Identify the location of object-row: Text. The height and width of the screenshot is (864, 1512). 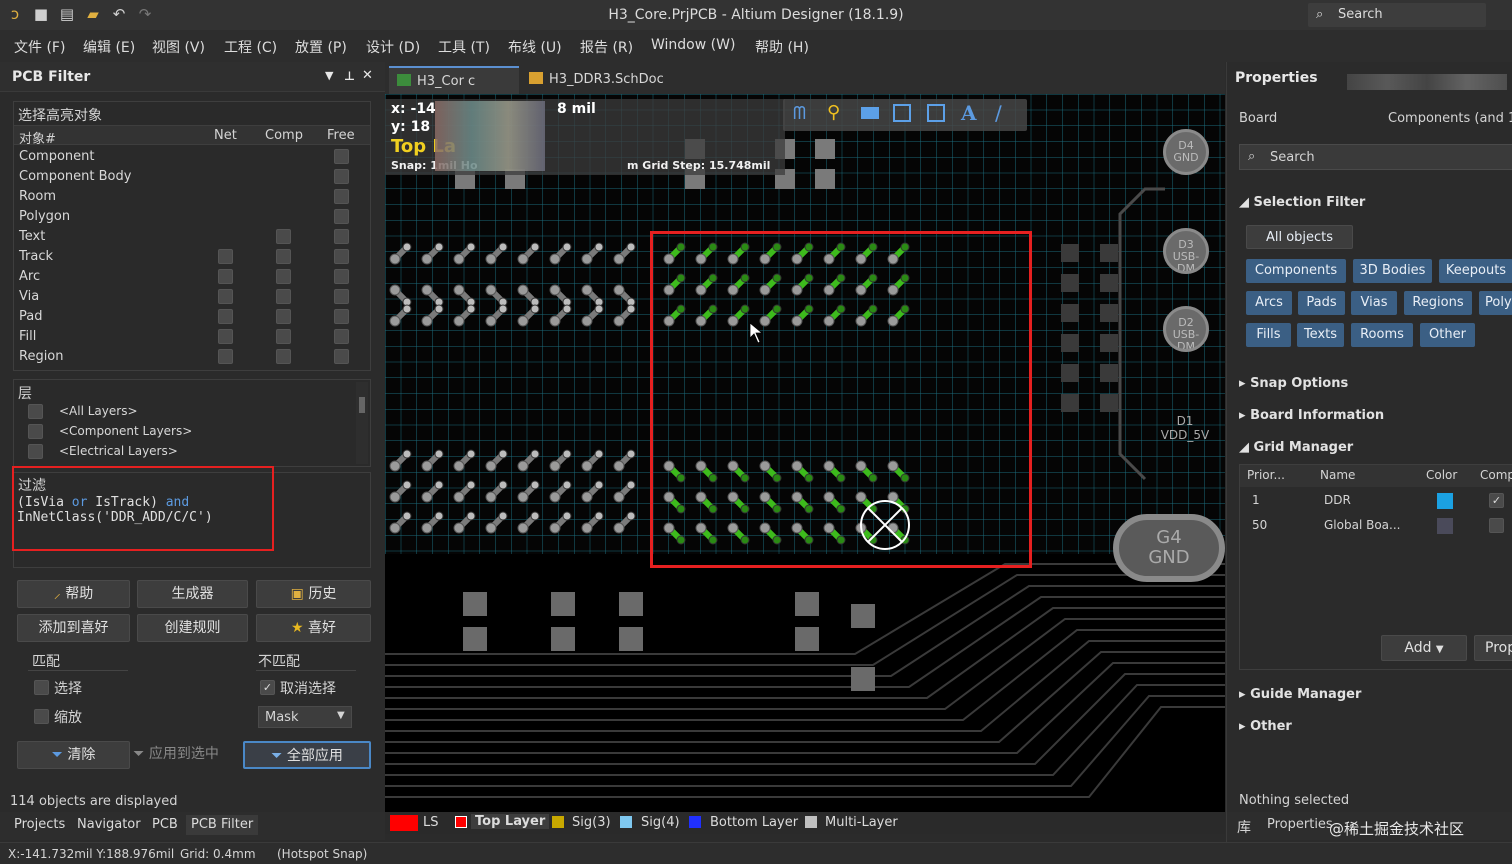
(192, 237).